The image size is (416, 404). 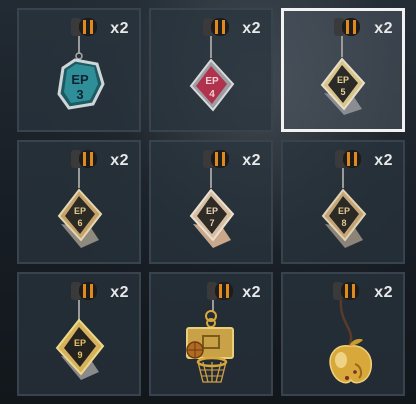 I want to click on inventory-slot-ep8: EP 8 x2, so click(x=343, y=202).